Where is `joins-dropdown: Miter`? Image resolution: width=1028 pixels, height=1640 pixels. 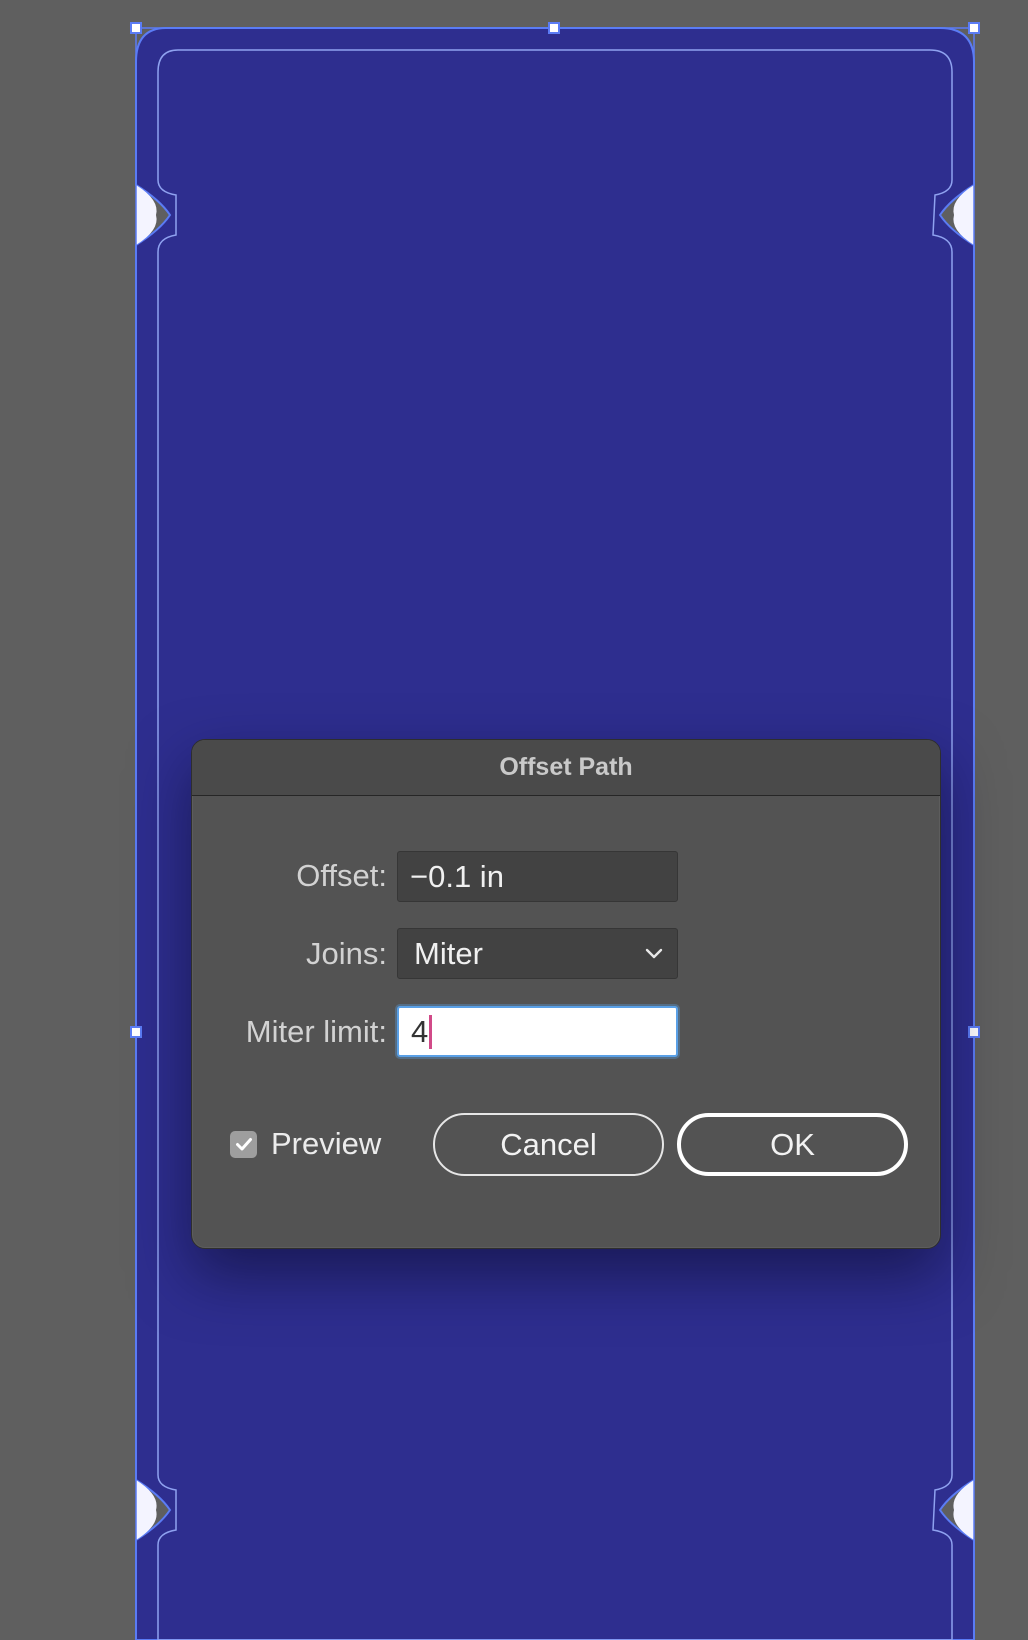 joins-dropdown: Miter is located at coordinates (537, 953).